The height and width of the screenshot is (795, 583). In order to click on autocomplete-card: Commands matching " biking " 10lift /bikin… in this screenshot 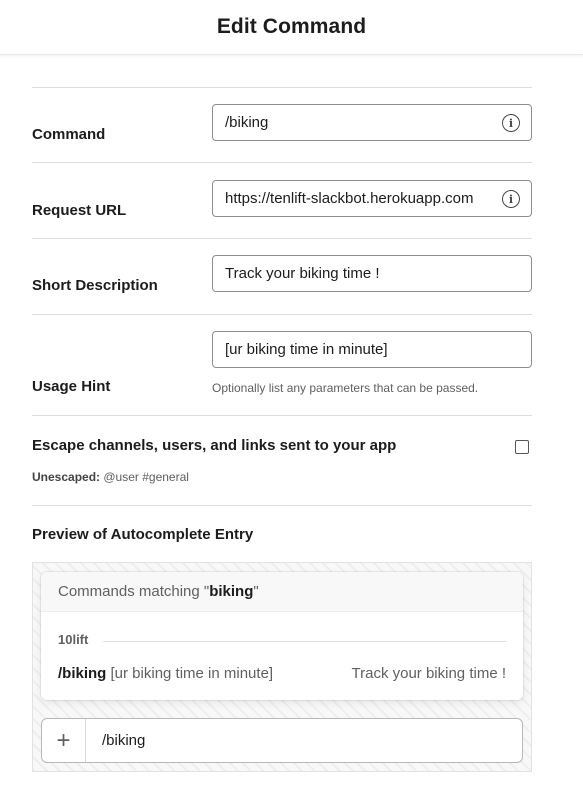, I will do `click(282, 636)`.